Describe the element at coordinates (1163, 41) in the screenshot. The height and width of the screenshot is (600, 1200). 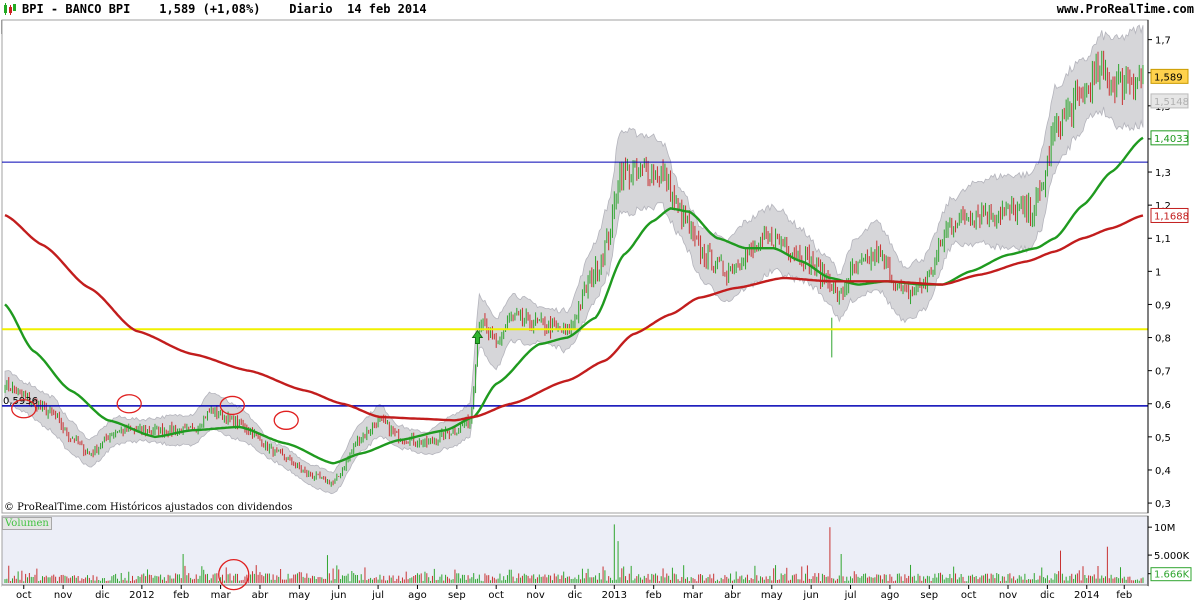
I see `y-tick-label: 1,7` at that location.